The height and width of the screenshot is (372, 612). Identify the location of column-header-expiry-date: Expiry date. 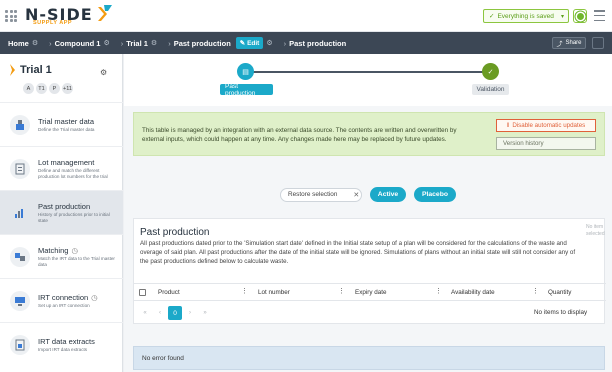
(371, 292).